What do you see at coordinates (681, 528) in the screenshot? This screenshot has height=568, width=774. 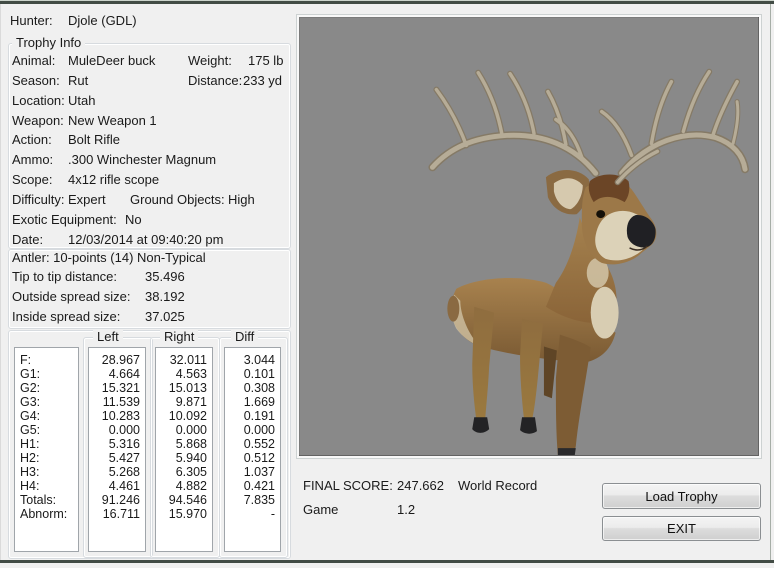 I see `exit-button: EXIT` at bounding box center [681, 528].